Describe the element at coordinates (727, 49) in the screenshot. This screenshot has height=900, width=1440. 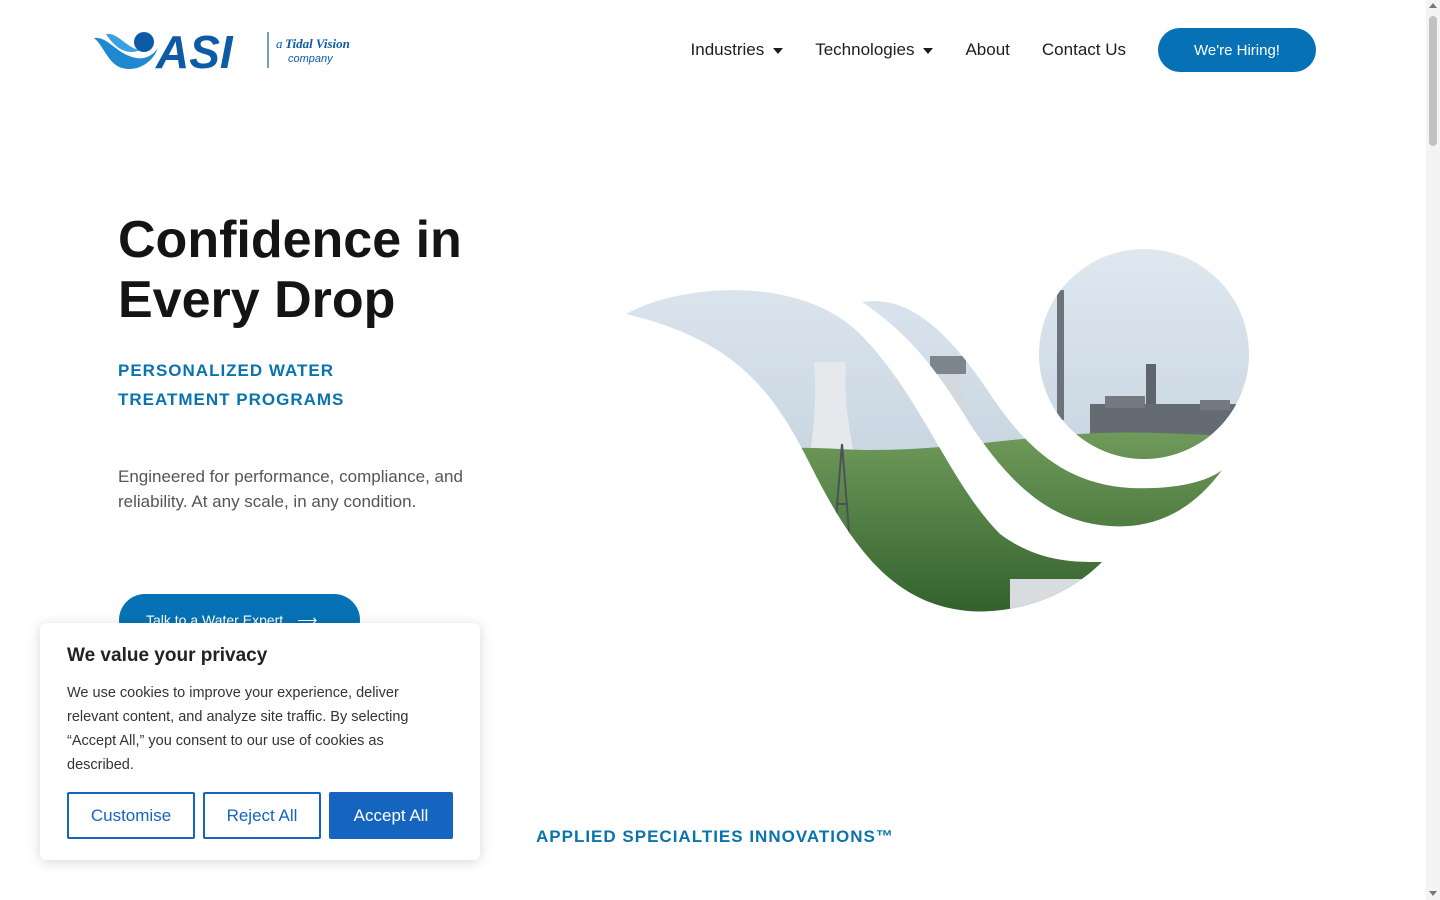
I see `nav-label: Industries` at that location.